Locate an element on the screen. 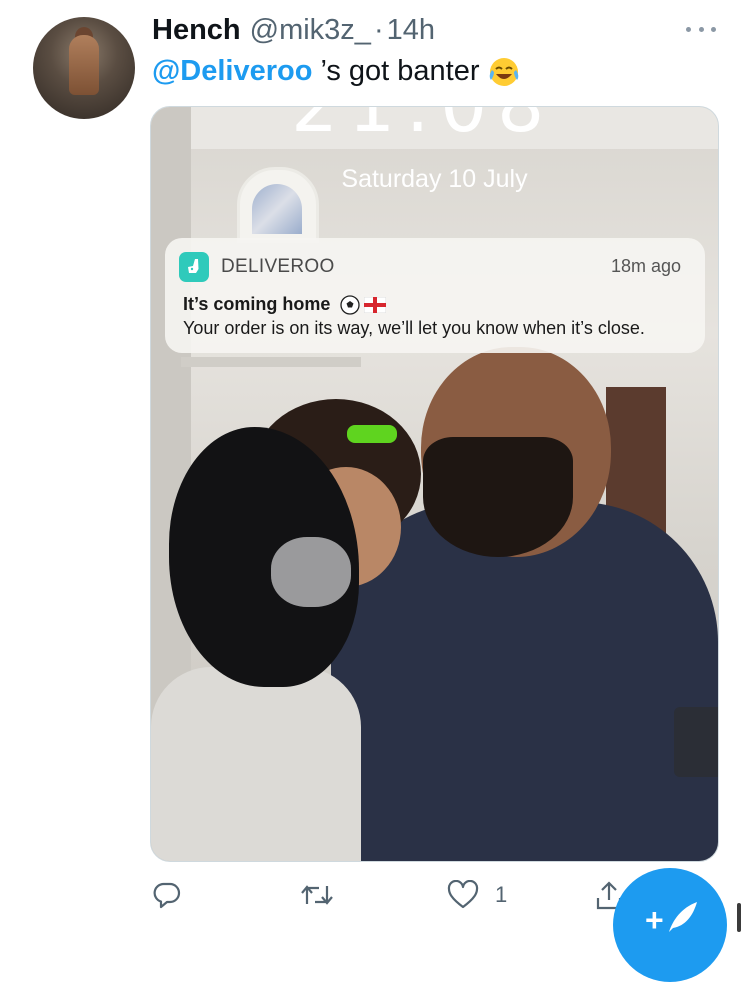 This screenshot has width=750, height=982. author-handle: @mik3z_ is located at coordinates (310, 30).